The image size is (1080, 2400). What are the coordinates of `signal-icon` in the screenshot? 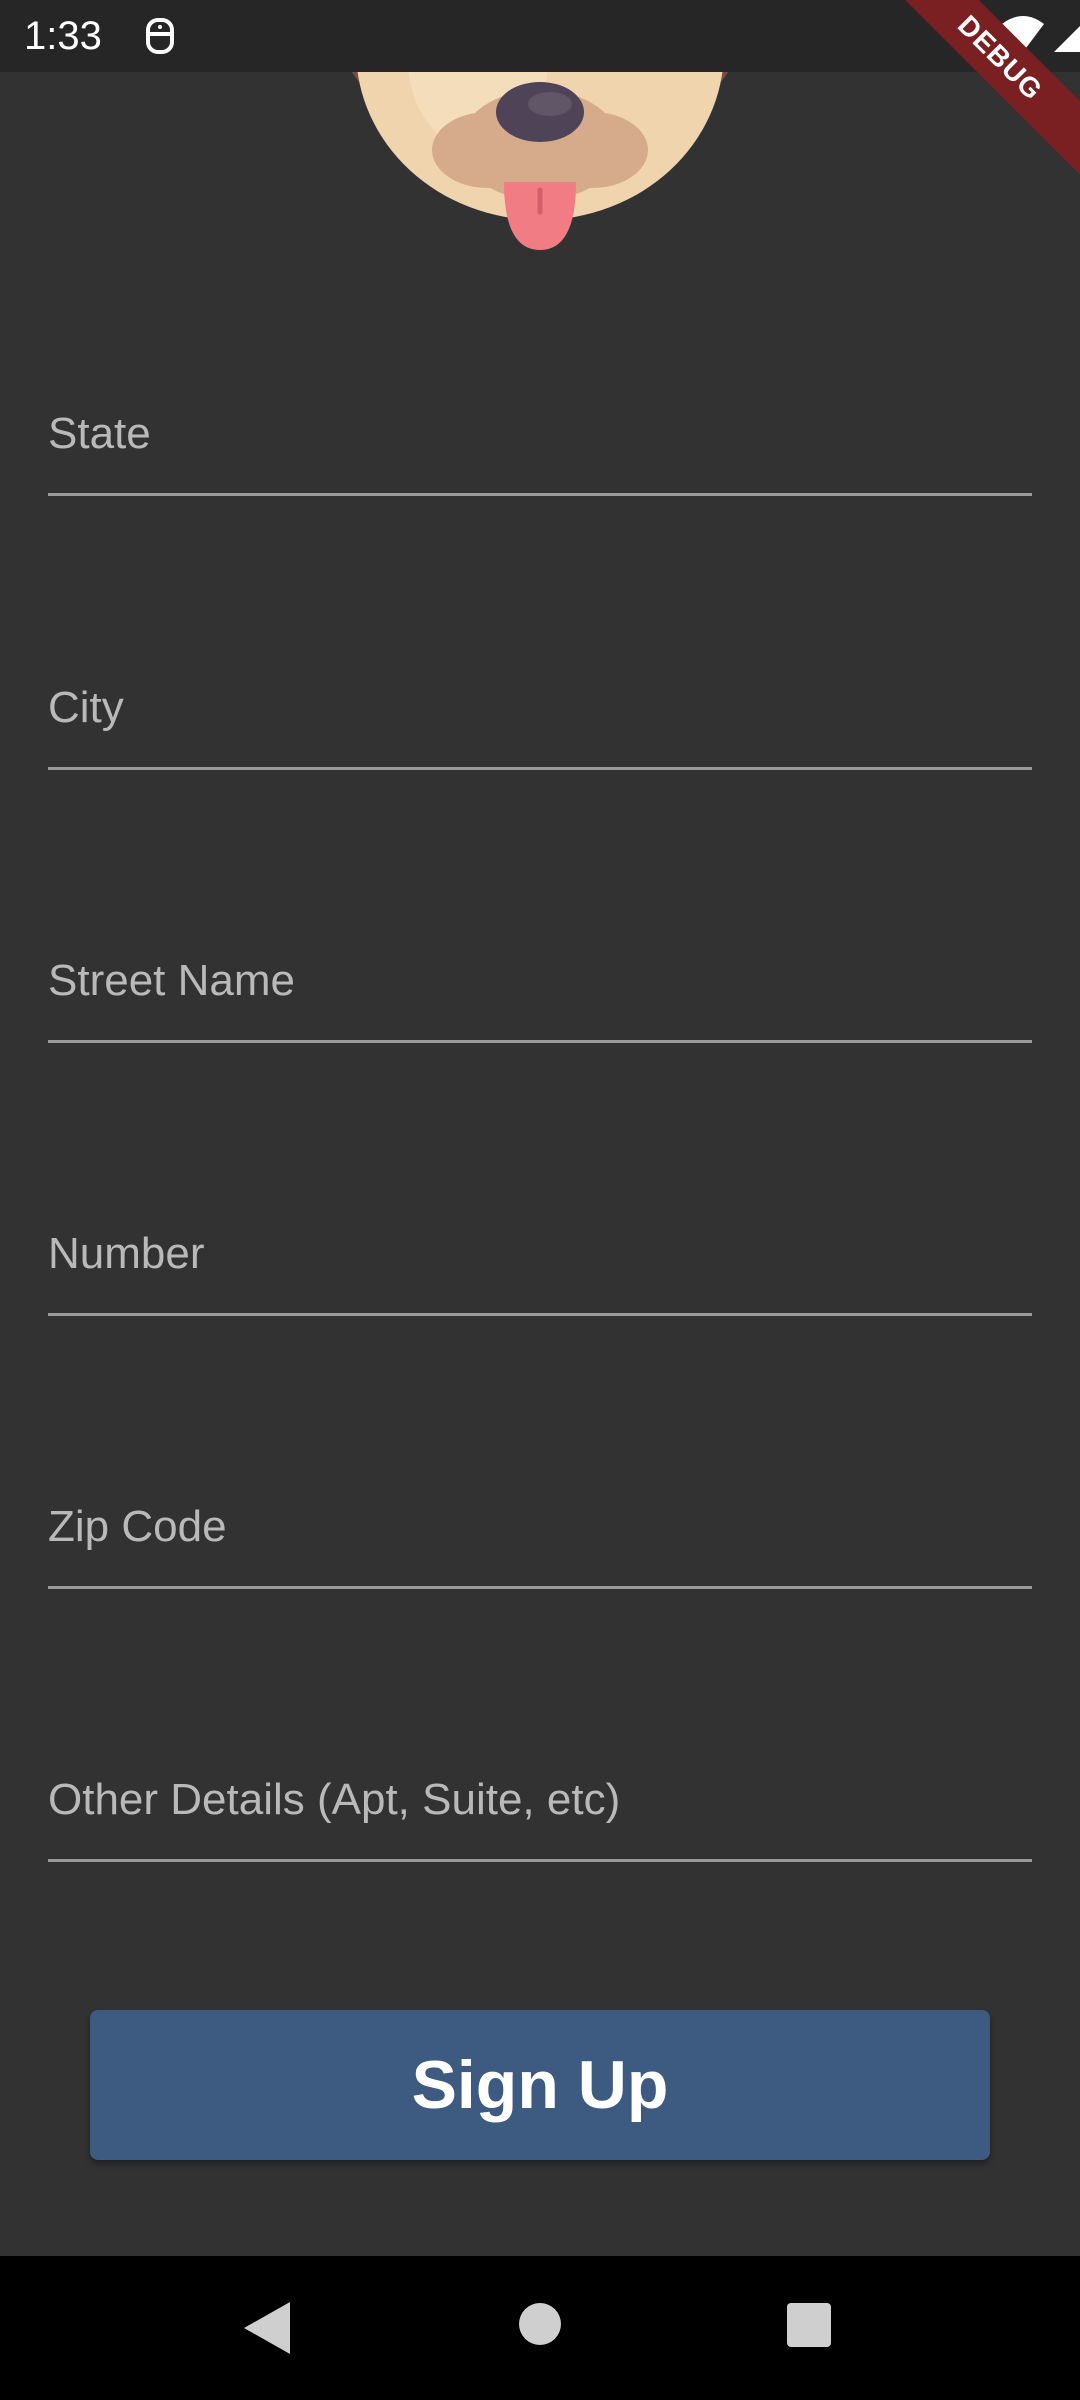 It's located at (1067, 39).